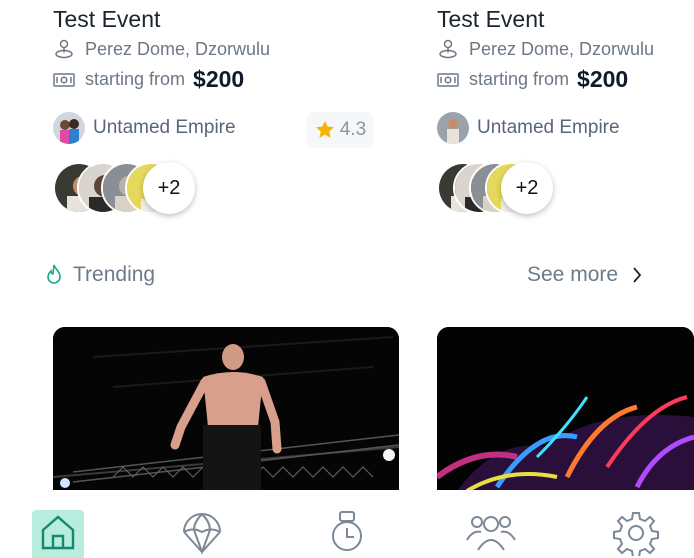 Image resolution: width=694 pixels, height=558 pixels. What do you see at coordinates (637, 275) in the screenshot?
I see `chevron-right-icon` at bounding box center [637, 275].